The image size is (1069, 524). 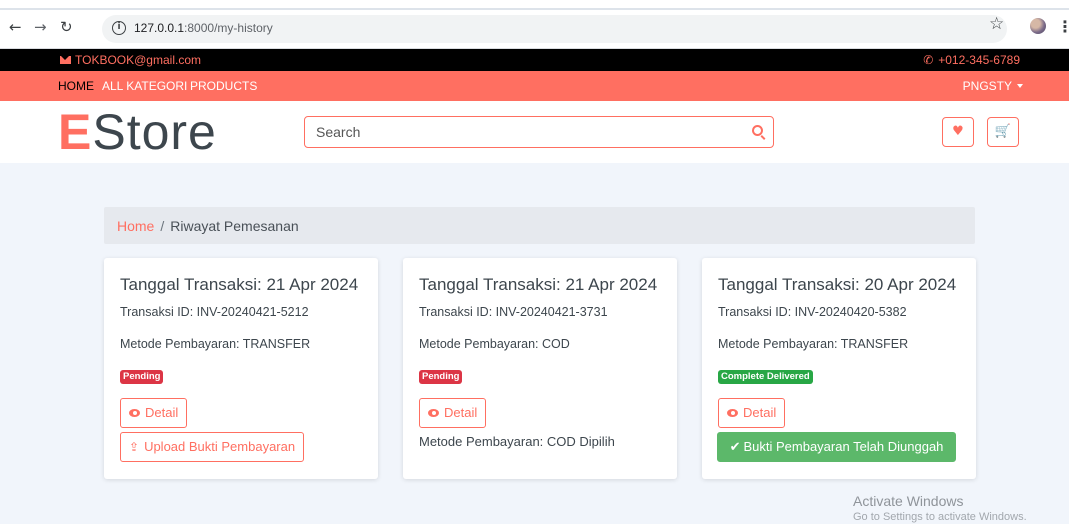 What do you see at coordinates (40, 27) in the screenshot?
I see `forward-icon: →` at bounding box center [40, 27].